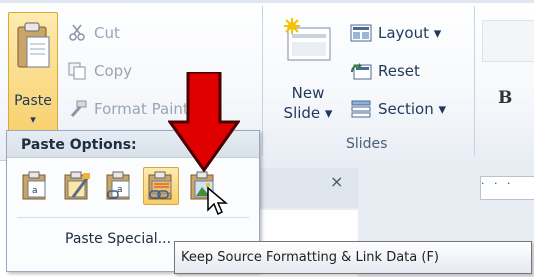 The width and height of the screenshot is (534, 277). What do you see at coordinates (33, 45) in the screenshot?
I see `clipboard-icon` at bounding box center [33, 45].